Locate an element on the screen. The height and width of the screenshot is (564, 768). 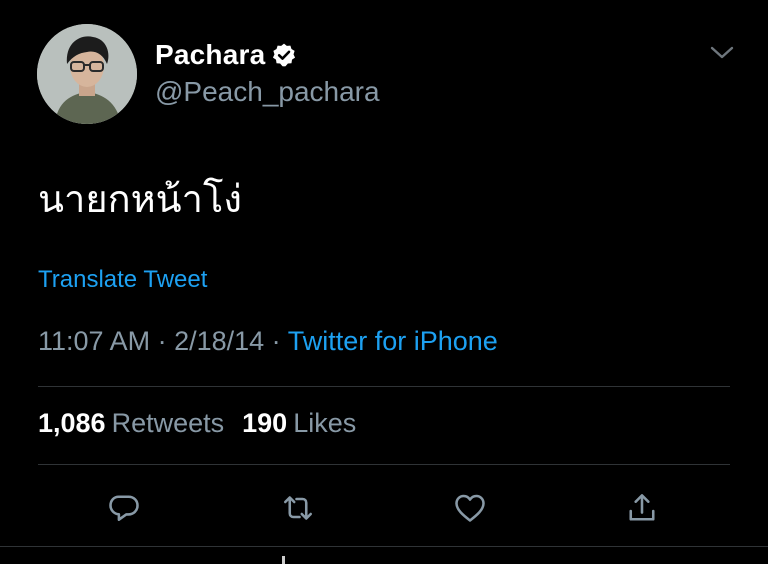
avatar-image is located at coordinates (87, 74).